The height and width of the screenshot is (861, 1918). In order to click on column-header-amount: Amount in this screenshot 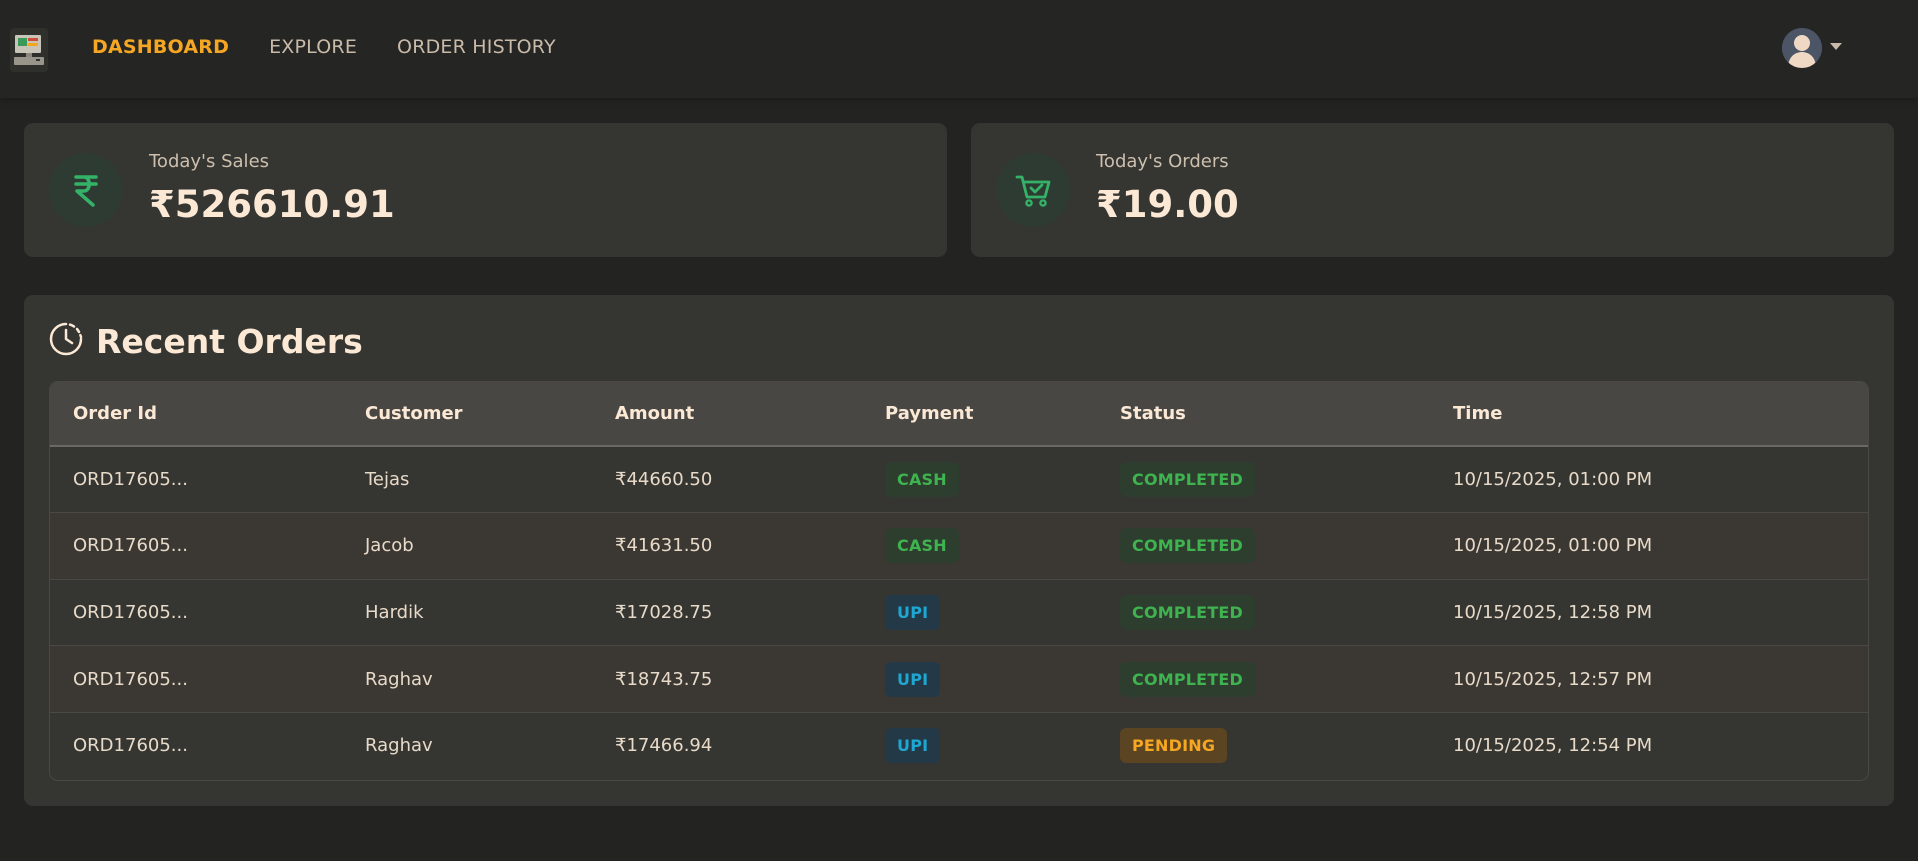, I will do `click(727, 414)`.